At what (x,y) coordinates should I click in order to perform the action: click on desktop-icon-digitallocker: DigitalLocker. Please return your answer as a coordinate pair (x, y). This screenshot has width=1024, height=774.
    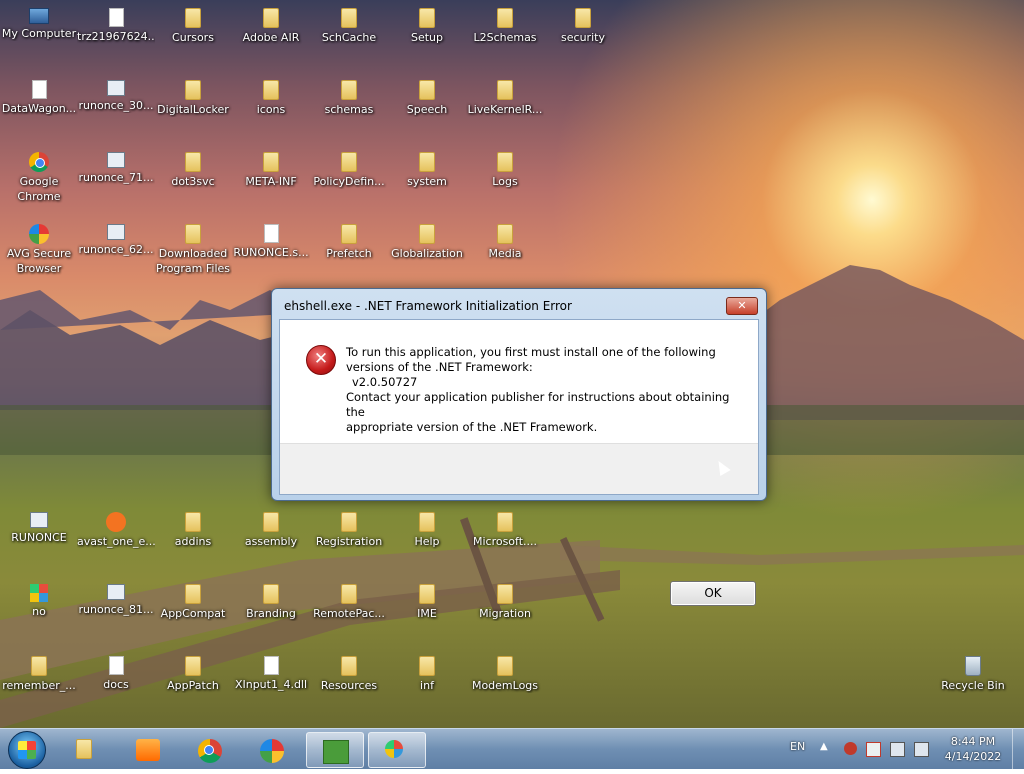
    Looking at the image, I should click on (193, 107).